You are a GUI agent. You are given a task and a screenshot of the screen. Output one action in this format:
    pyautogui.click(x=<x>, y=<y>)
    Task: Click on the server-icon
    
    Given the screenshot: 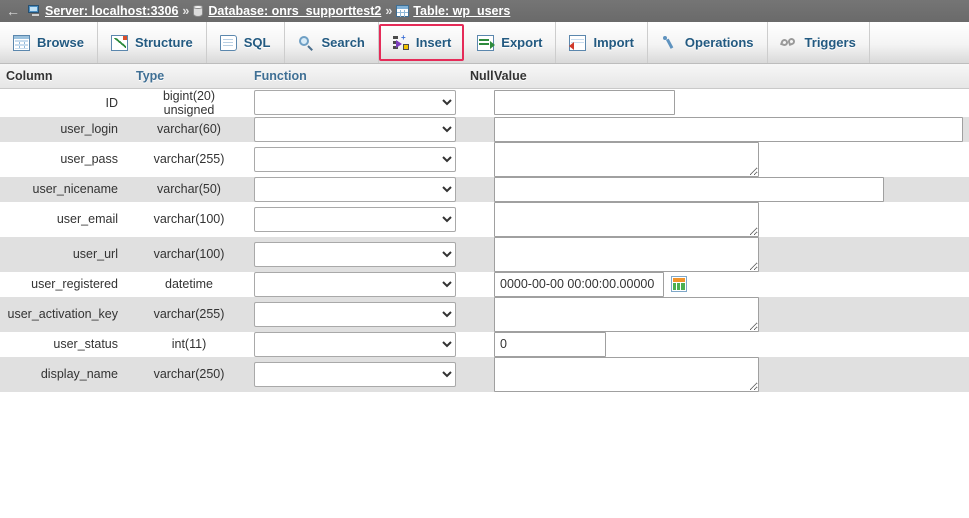 What is the action you would take?
    pyautogui.click(x=34, y=11)
    